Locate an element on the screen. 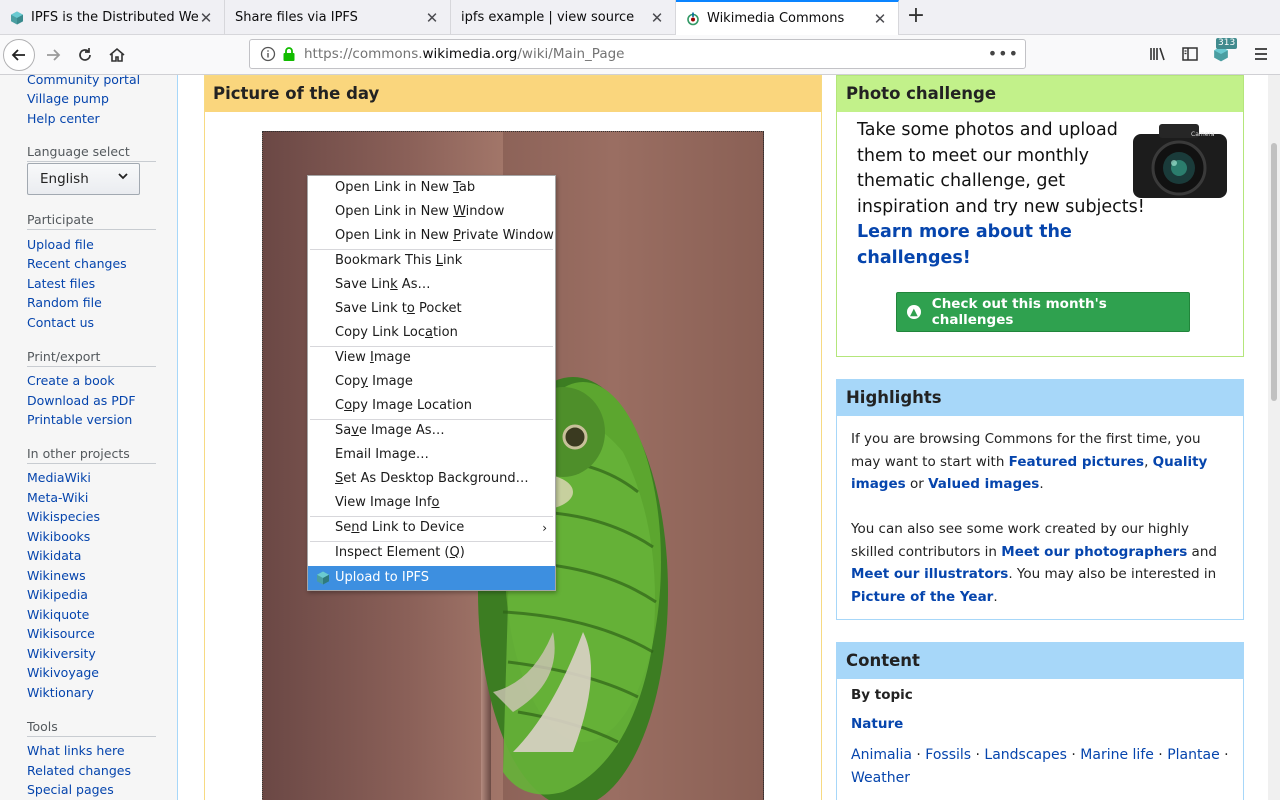 This screenshot has width=1280, height=800. menu-item-copy-image-location: Copy Image Location is located at coordinates (431, 406).